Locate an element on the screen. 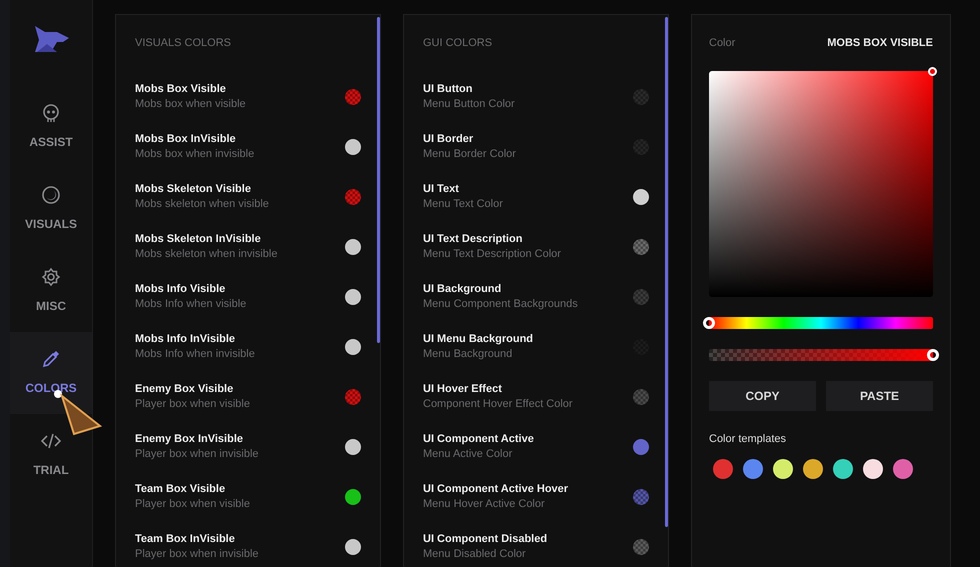 The image size is (980, 567). setting-name: Mobs Skeleton Visible is located at coordinates (193, 189).